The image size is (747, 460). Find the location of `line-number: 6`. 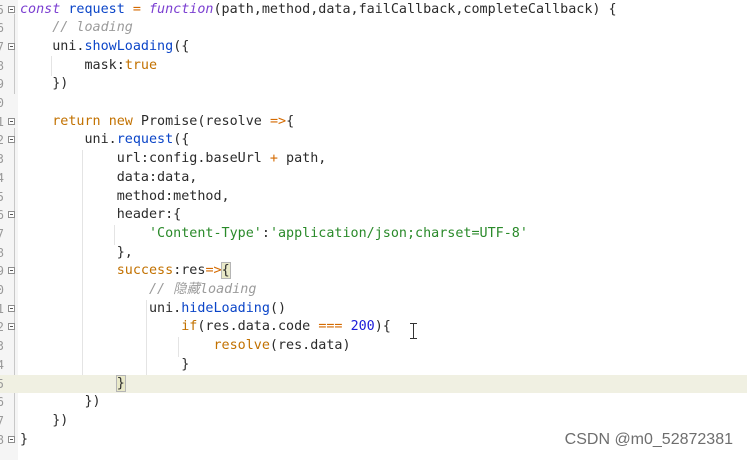

line-number: 6 is located at coordinates (2, 28).